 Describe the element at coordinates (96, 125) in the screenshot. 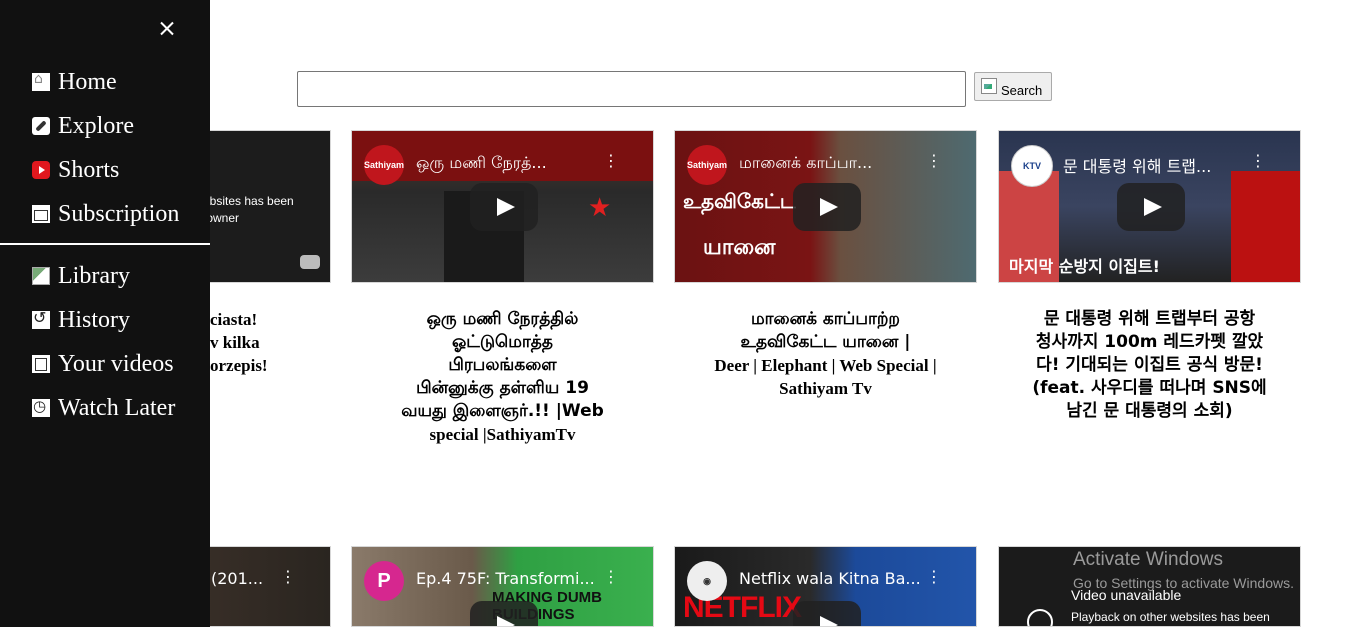

I see `sidebar-item-label: Explore` at that location.